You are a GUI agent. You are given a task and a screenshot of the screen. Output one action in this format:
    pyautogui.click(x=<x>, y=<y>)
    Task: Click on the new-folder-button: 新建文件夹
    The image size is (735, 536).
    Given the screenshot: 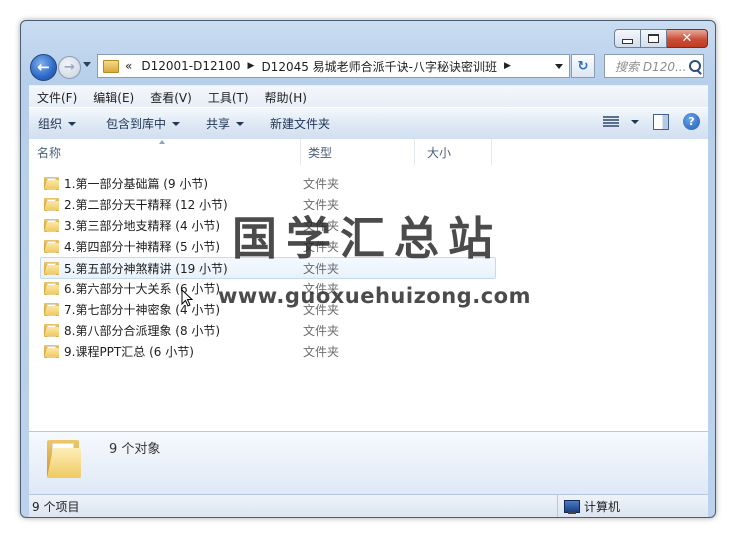 What is the action you would take?
    pyautogui.click(x=300, y=123)
    